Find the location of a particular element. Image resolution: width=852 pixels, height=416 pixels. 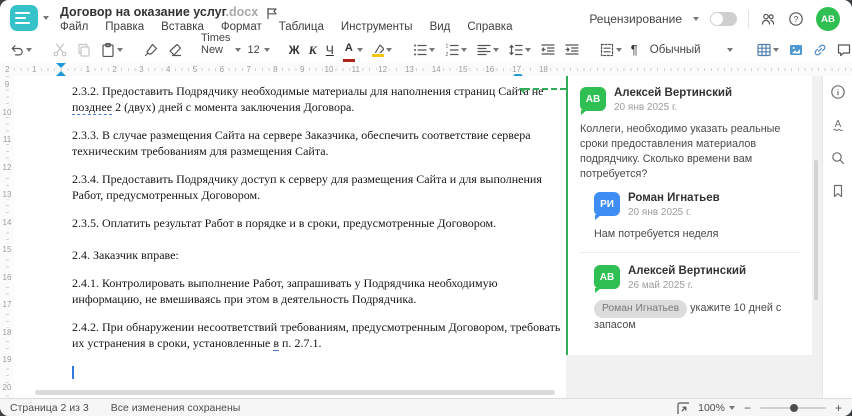

align-button is located at coordinates (487, 50).